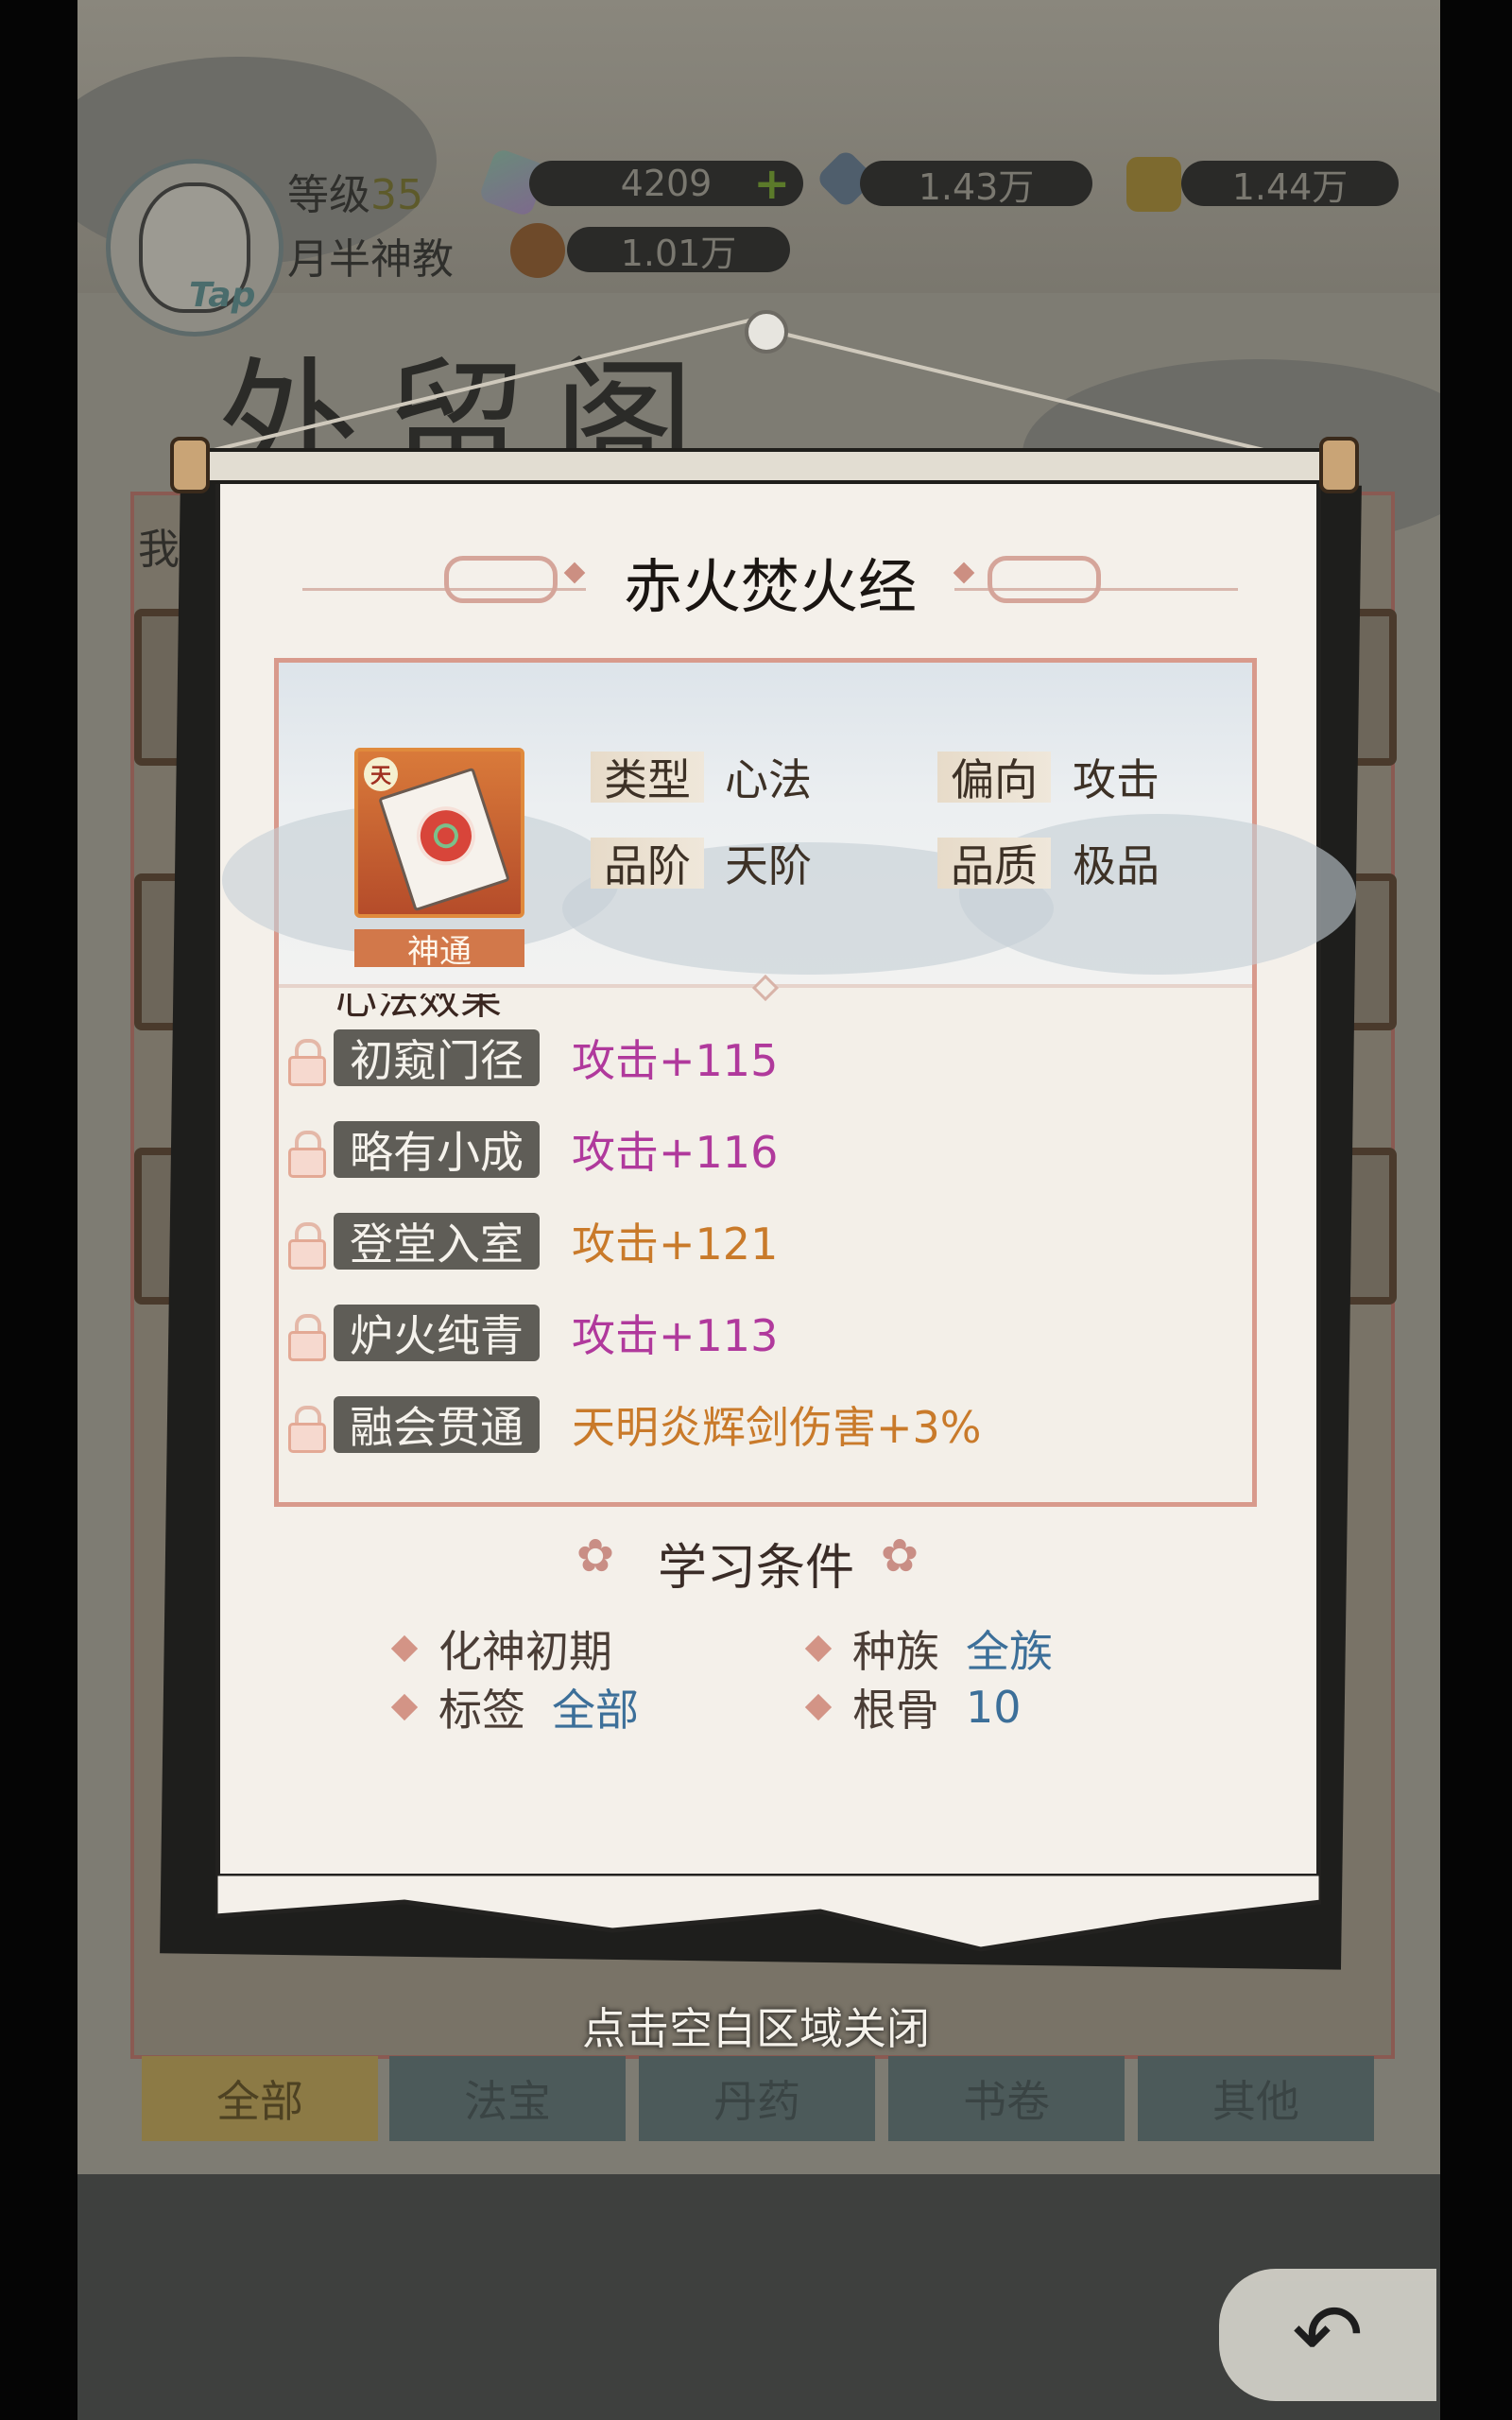 The height and width of the screenshot is (2420, 1512). I want to click on effect-stage-tag: 略有小成, so click(437, 1149).